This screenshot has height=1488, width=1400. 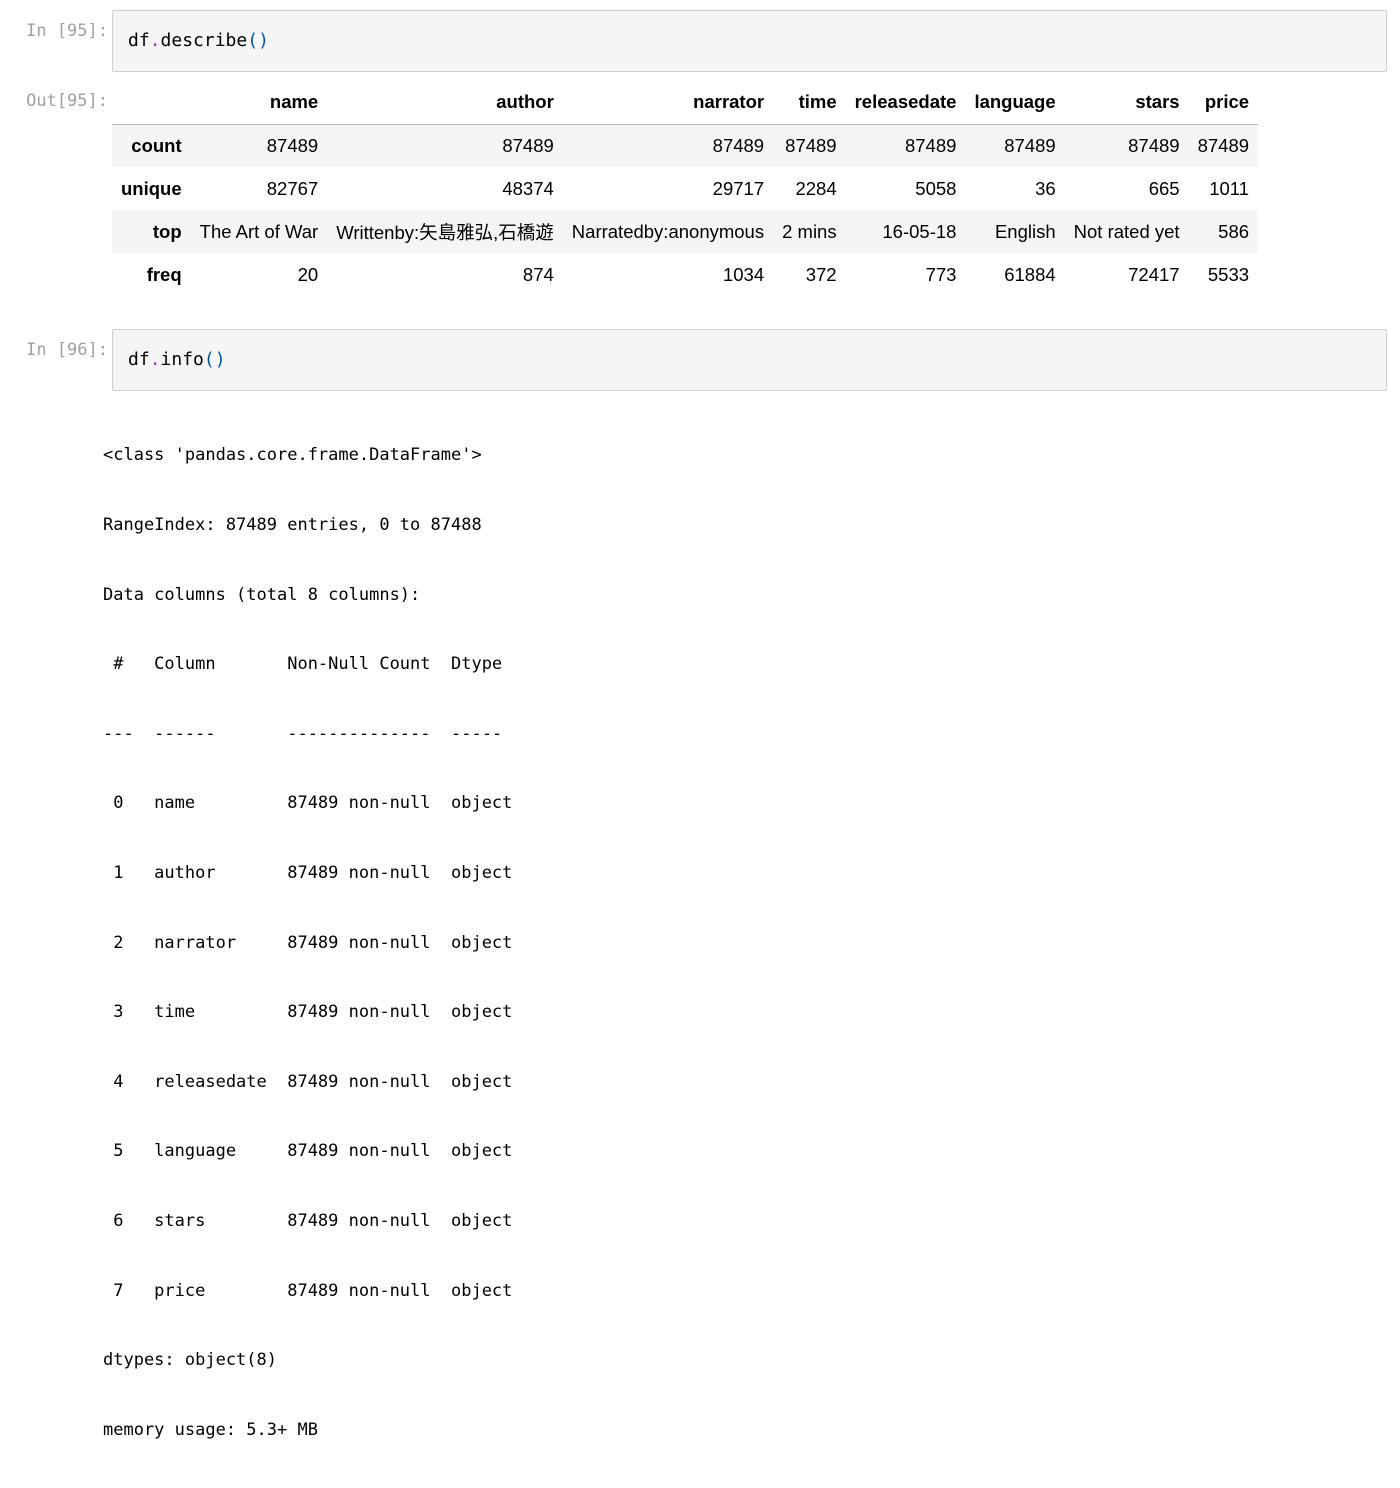 I want to click on output-line: 5 language 87489 non-null object, so click(x=308, y=1151).